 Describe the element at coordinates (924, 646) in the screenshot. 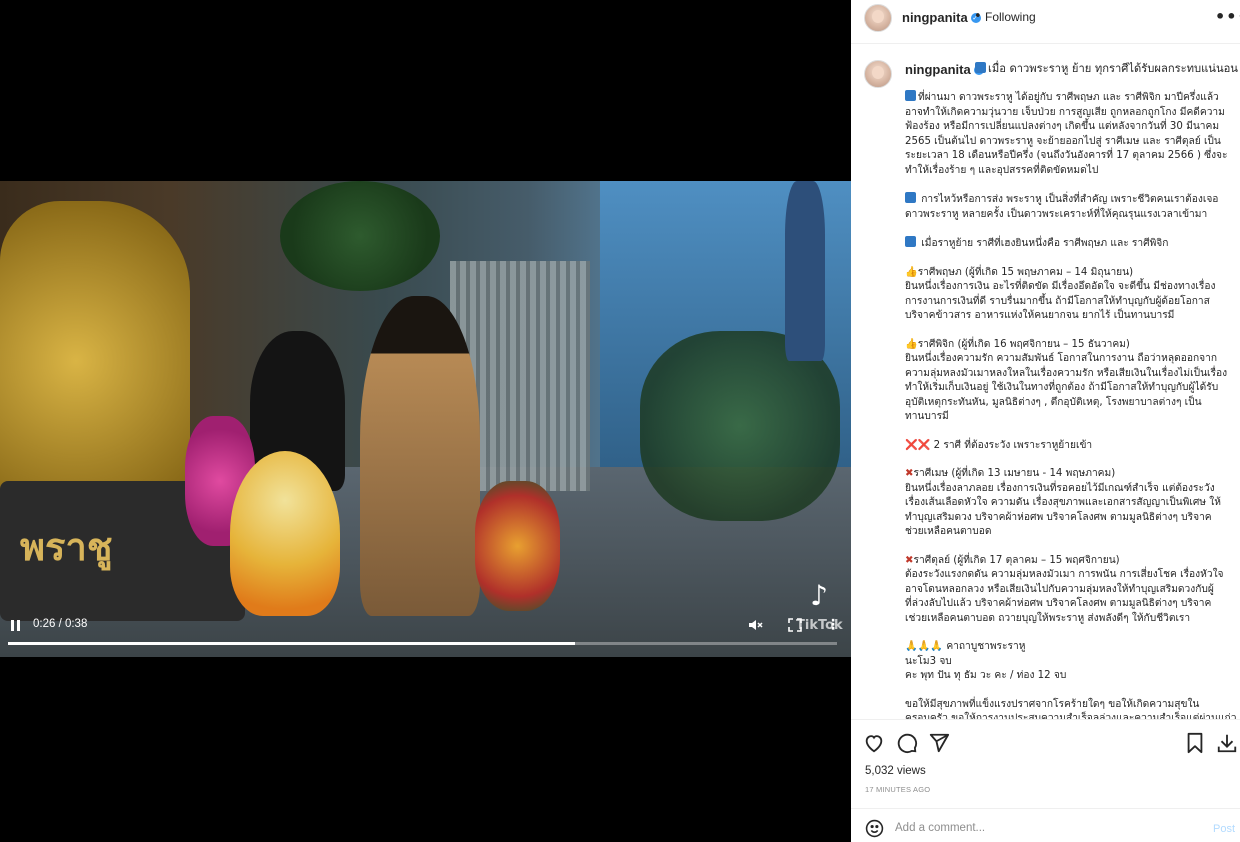

I see `folded-hands-icon: 🙏🙏🙏` at that location.